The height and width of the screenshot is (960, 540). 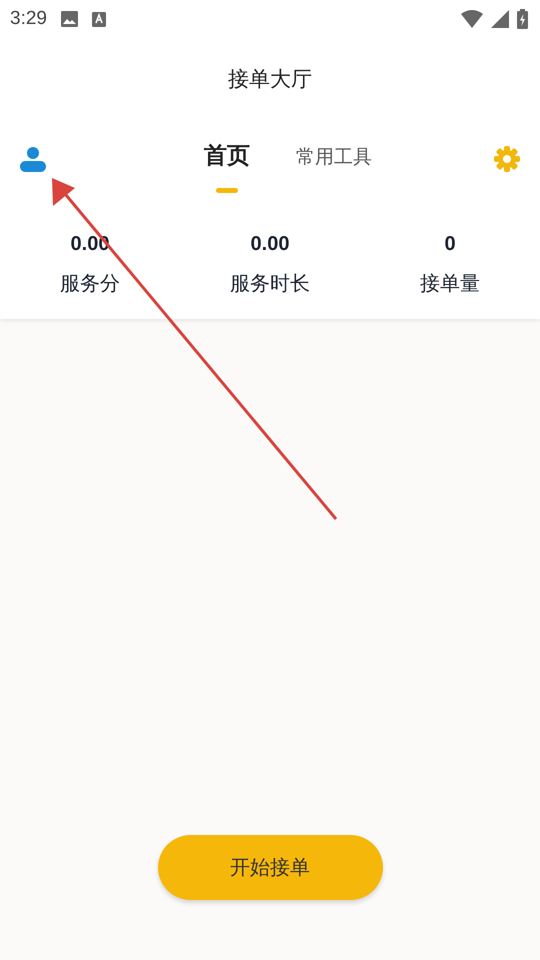 I want to click on signal-icon, so click(x=500, y=19).